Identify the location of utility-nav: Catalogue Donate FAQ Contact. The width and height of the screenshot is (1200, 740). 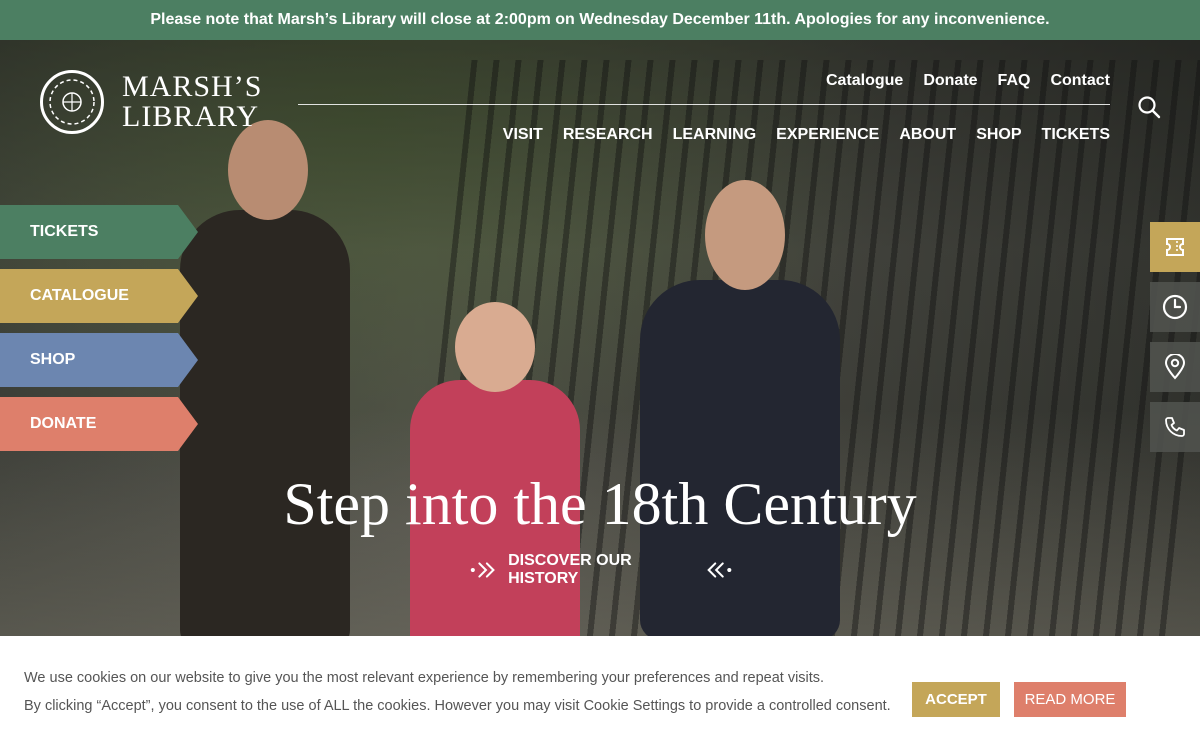
(968, 81).